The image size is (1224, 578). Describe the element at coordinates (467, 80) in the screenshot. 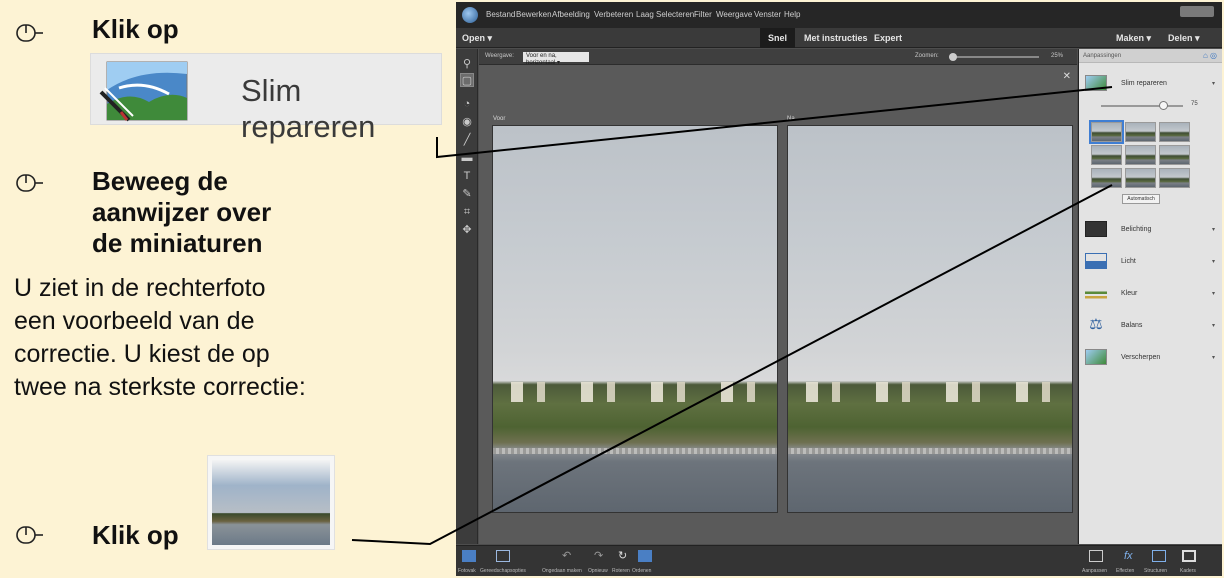

I see `hand-tool-icon: ▢` at that location.